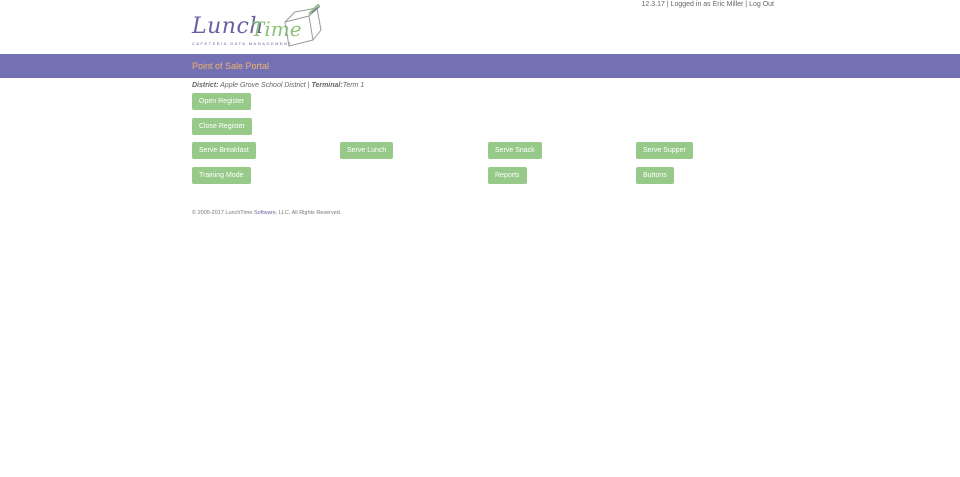  Describe the element at coordinates (664, 150) in the screenshot. I see `serve-supper-button: Serve Supper` at that location.